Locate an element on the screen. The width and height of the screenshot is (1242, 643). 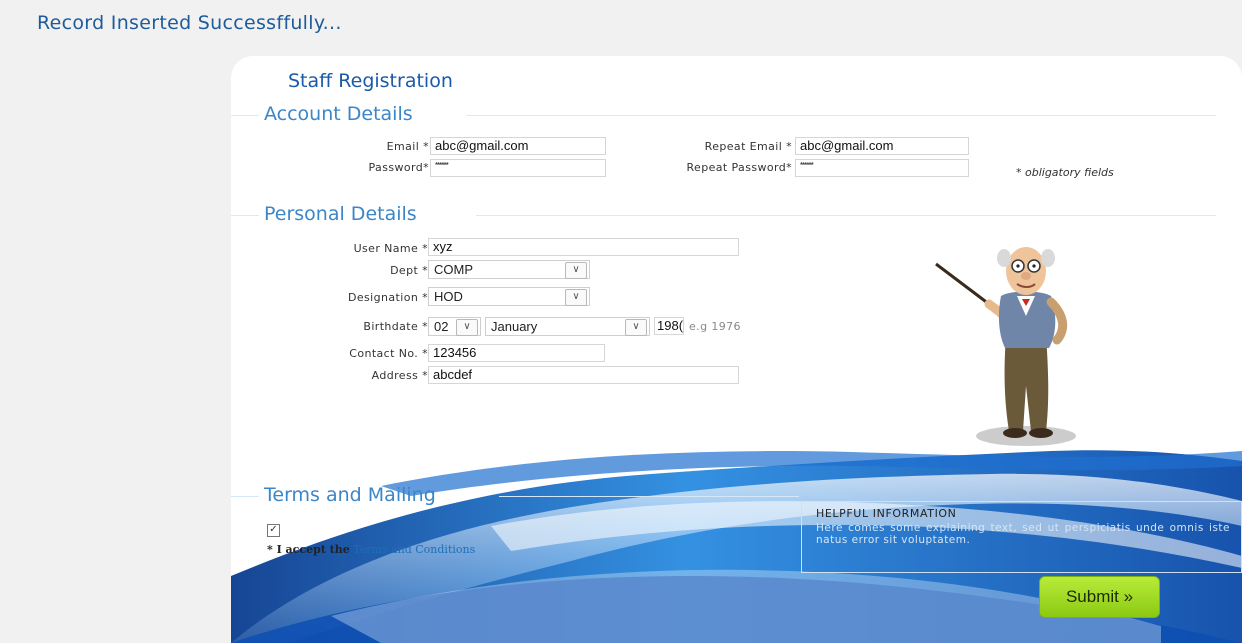
password-label: Password* is located at coordinates (398, 167).